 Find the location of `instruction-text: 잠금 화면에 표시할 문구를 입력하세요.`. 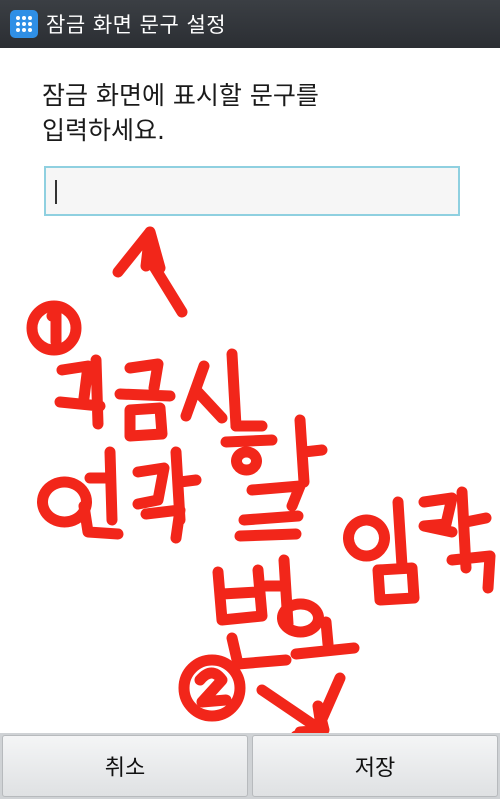

instruction-text: 잠금 화면에 표시할 문구를 입력하세요. is located at coordinates (180, 113).